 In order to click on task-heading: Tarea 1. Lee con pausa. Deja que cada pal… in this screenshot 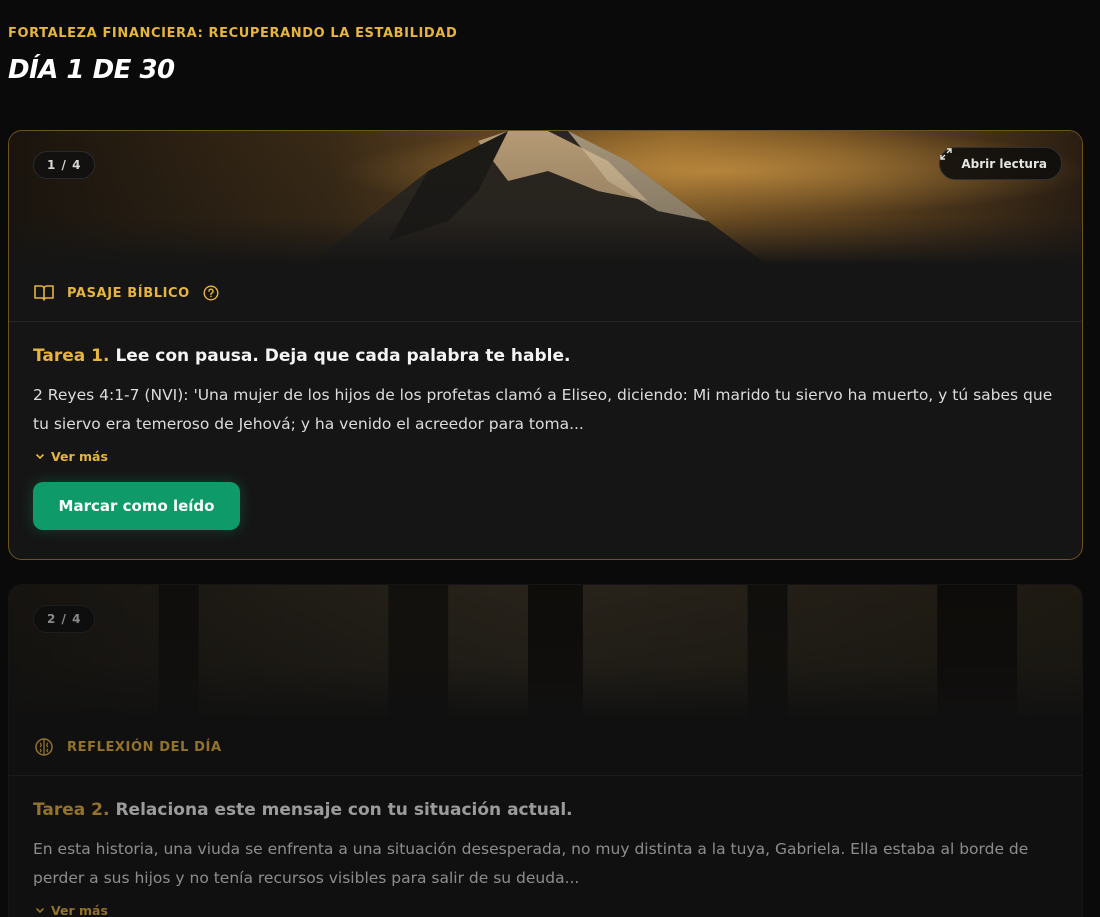, I will do `click(545, 344)`.